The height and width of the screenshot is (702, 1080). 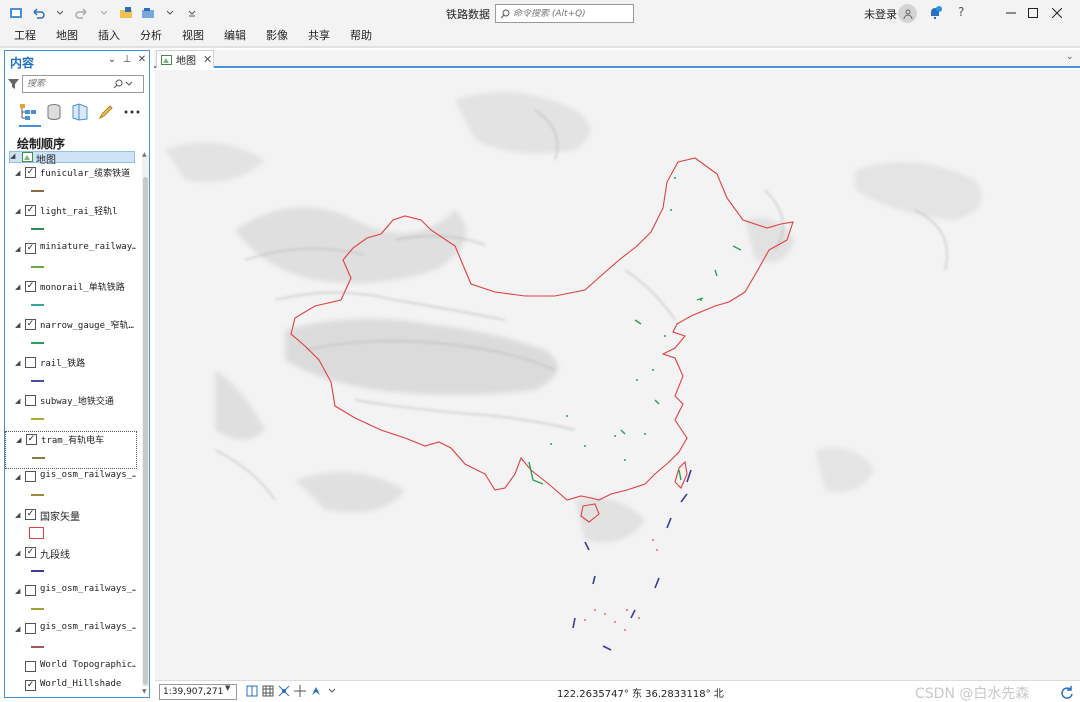 What do you see at coordinates (23, 36) in the screenshot?
I see `menu-project: 工程` at bounding box center [23, 36].